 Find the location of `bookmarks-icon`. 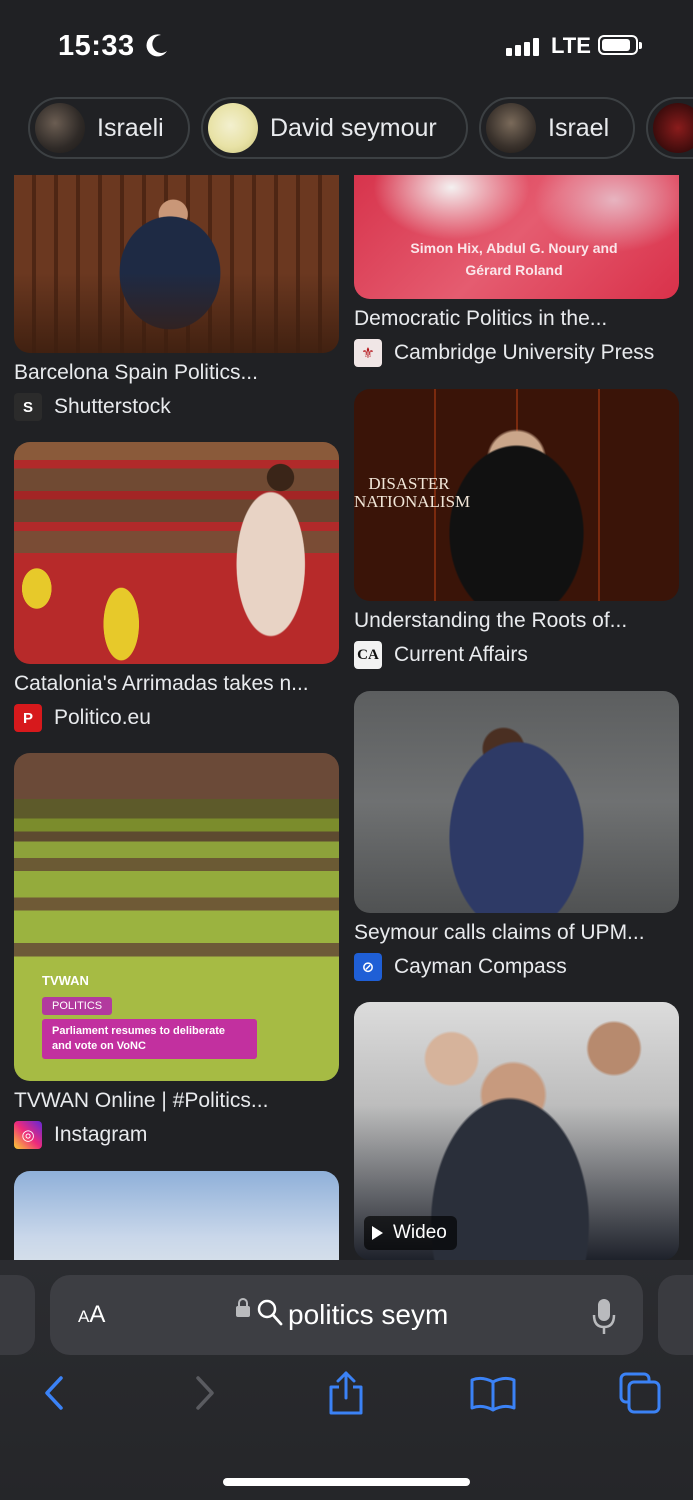

bookmarks-icon is located at coordinates (493, 1393).